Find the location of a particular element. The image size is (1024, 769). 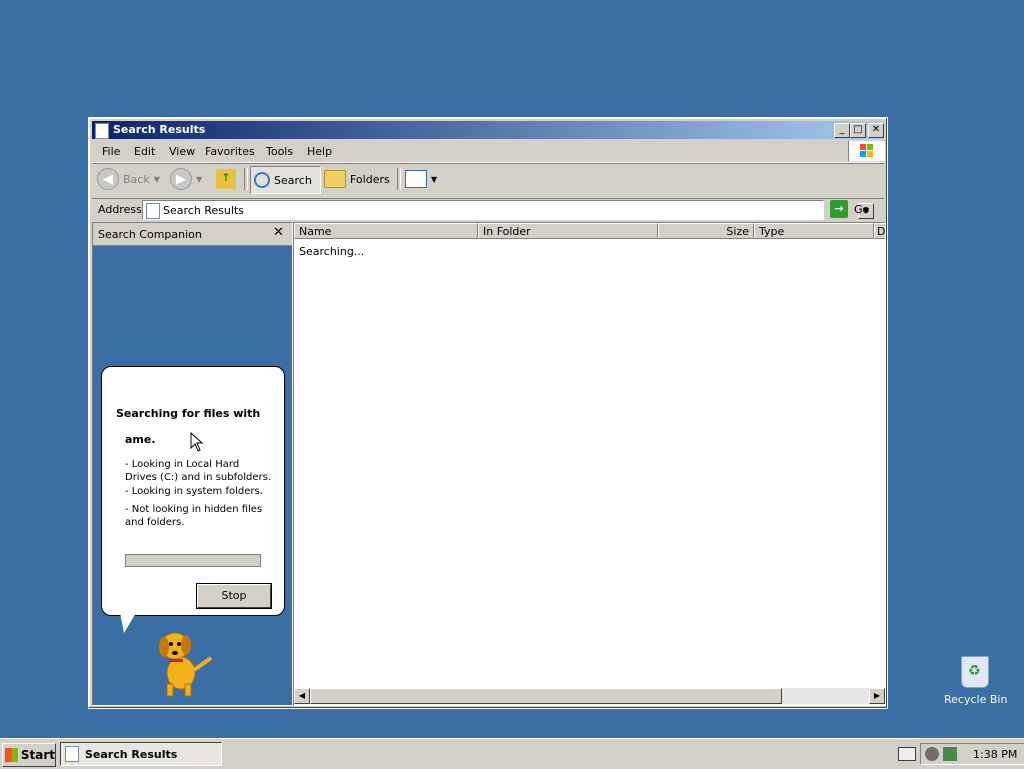

recycle-bin: ♻ Recycle Bin is located at coordinates (976, 681).